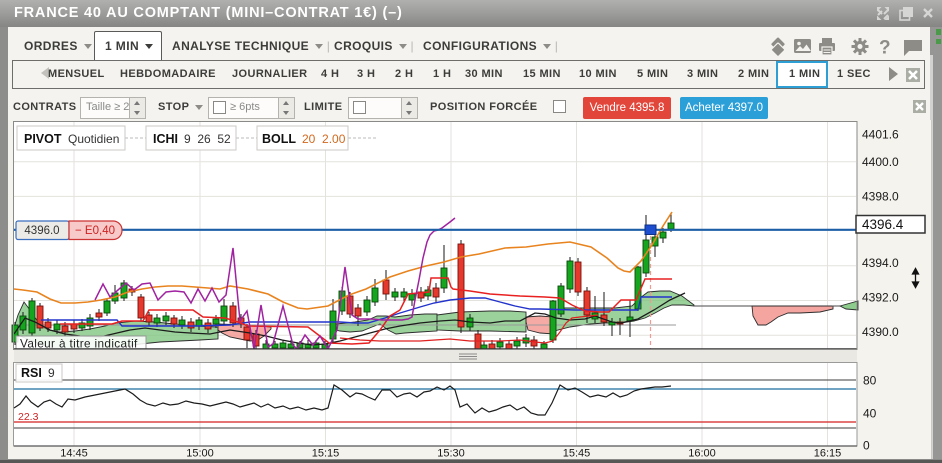 The height and width of the screenshot is (463, 942). What do you see at coordinates (95, 231) in the screenshot?
I see `svg-text: − E0,40` at bounding box center [95, 231].